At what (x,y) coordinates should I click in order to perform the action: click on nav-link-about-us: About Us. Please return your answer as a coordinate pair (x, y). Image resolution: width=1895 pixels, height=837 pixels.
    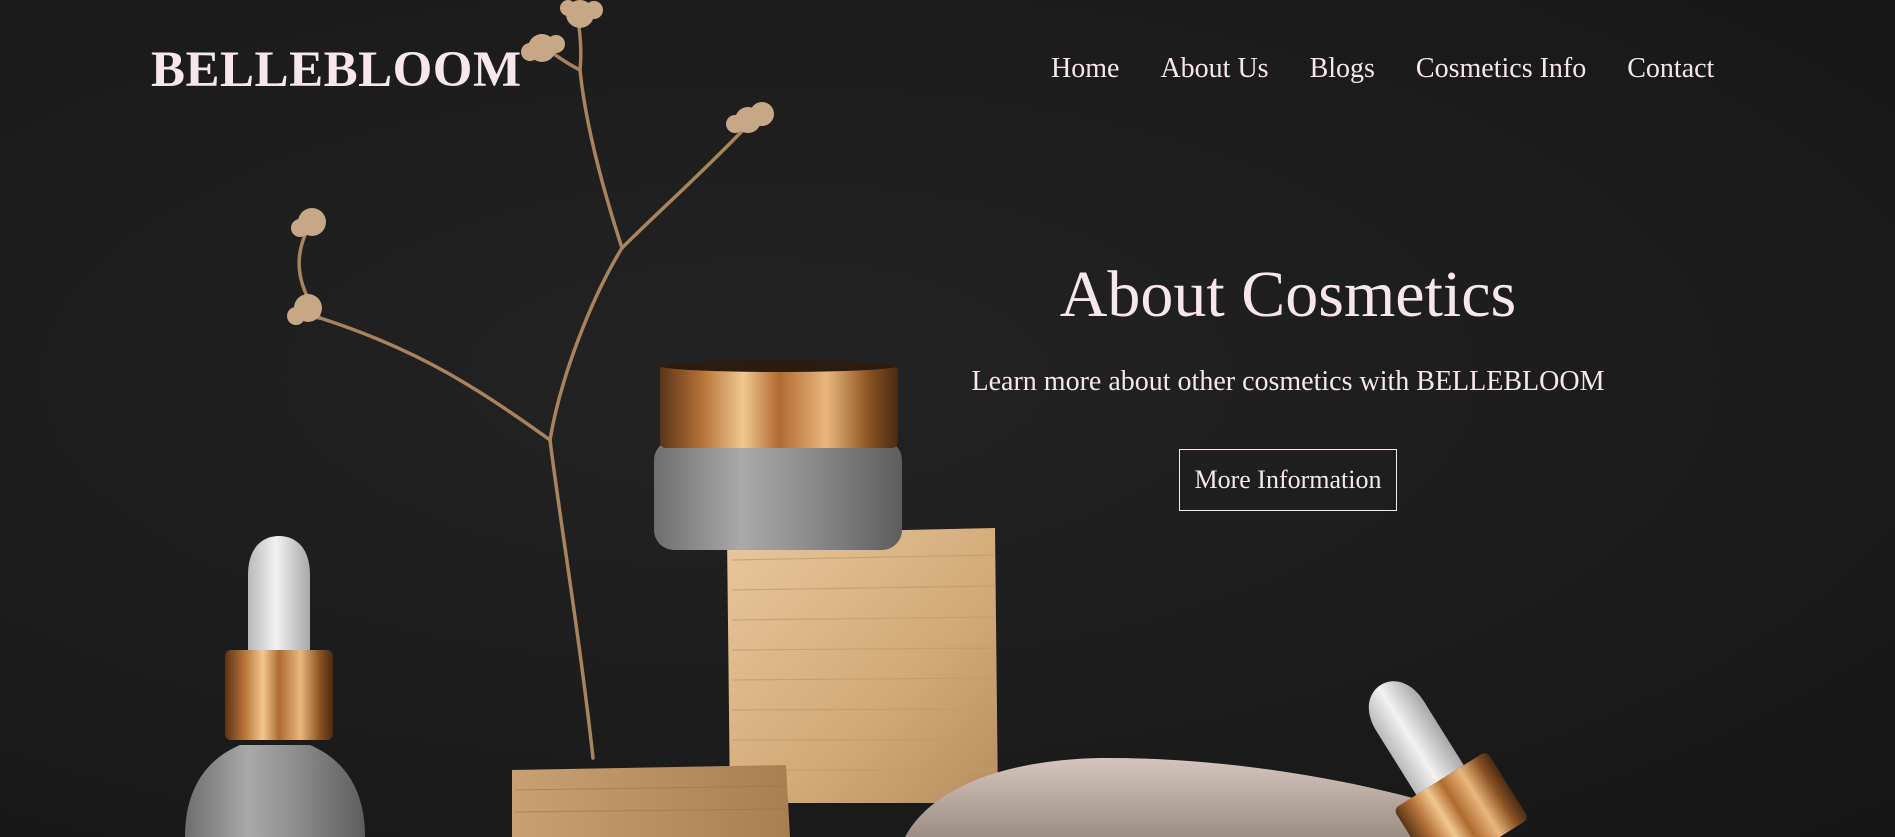
    Looking at the image, I should click on (1214, 69).